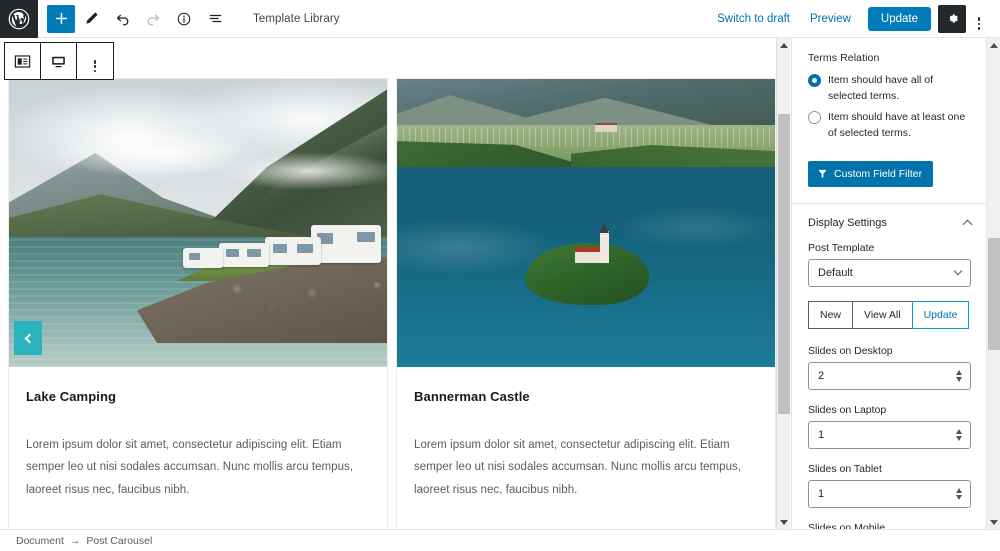  What do you see at coordinates (850, 350) in the screenshot?
I see `slides-on-desktop-label: Slides on Desktop` at bounding box center [850, 350].